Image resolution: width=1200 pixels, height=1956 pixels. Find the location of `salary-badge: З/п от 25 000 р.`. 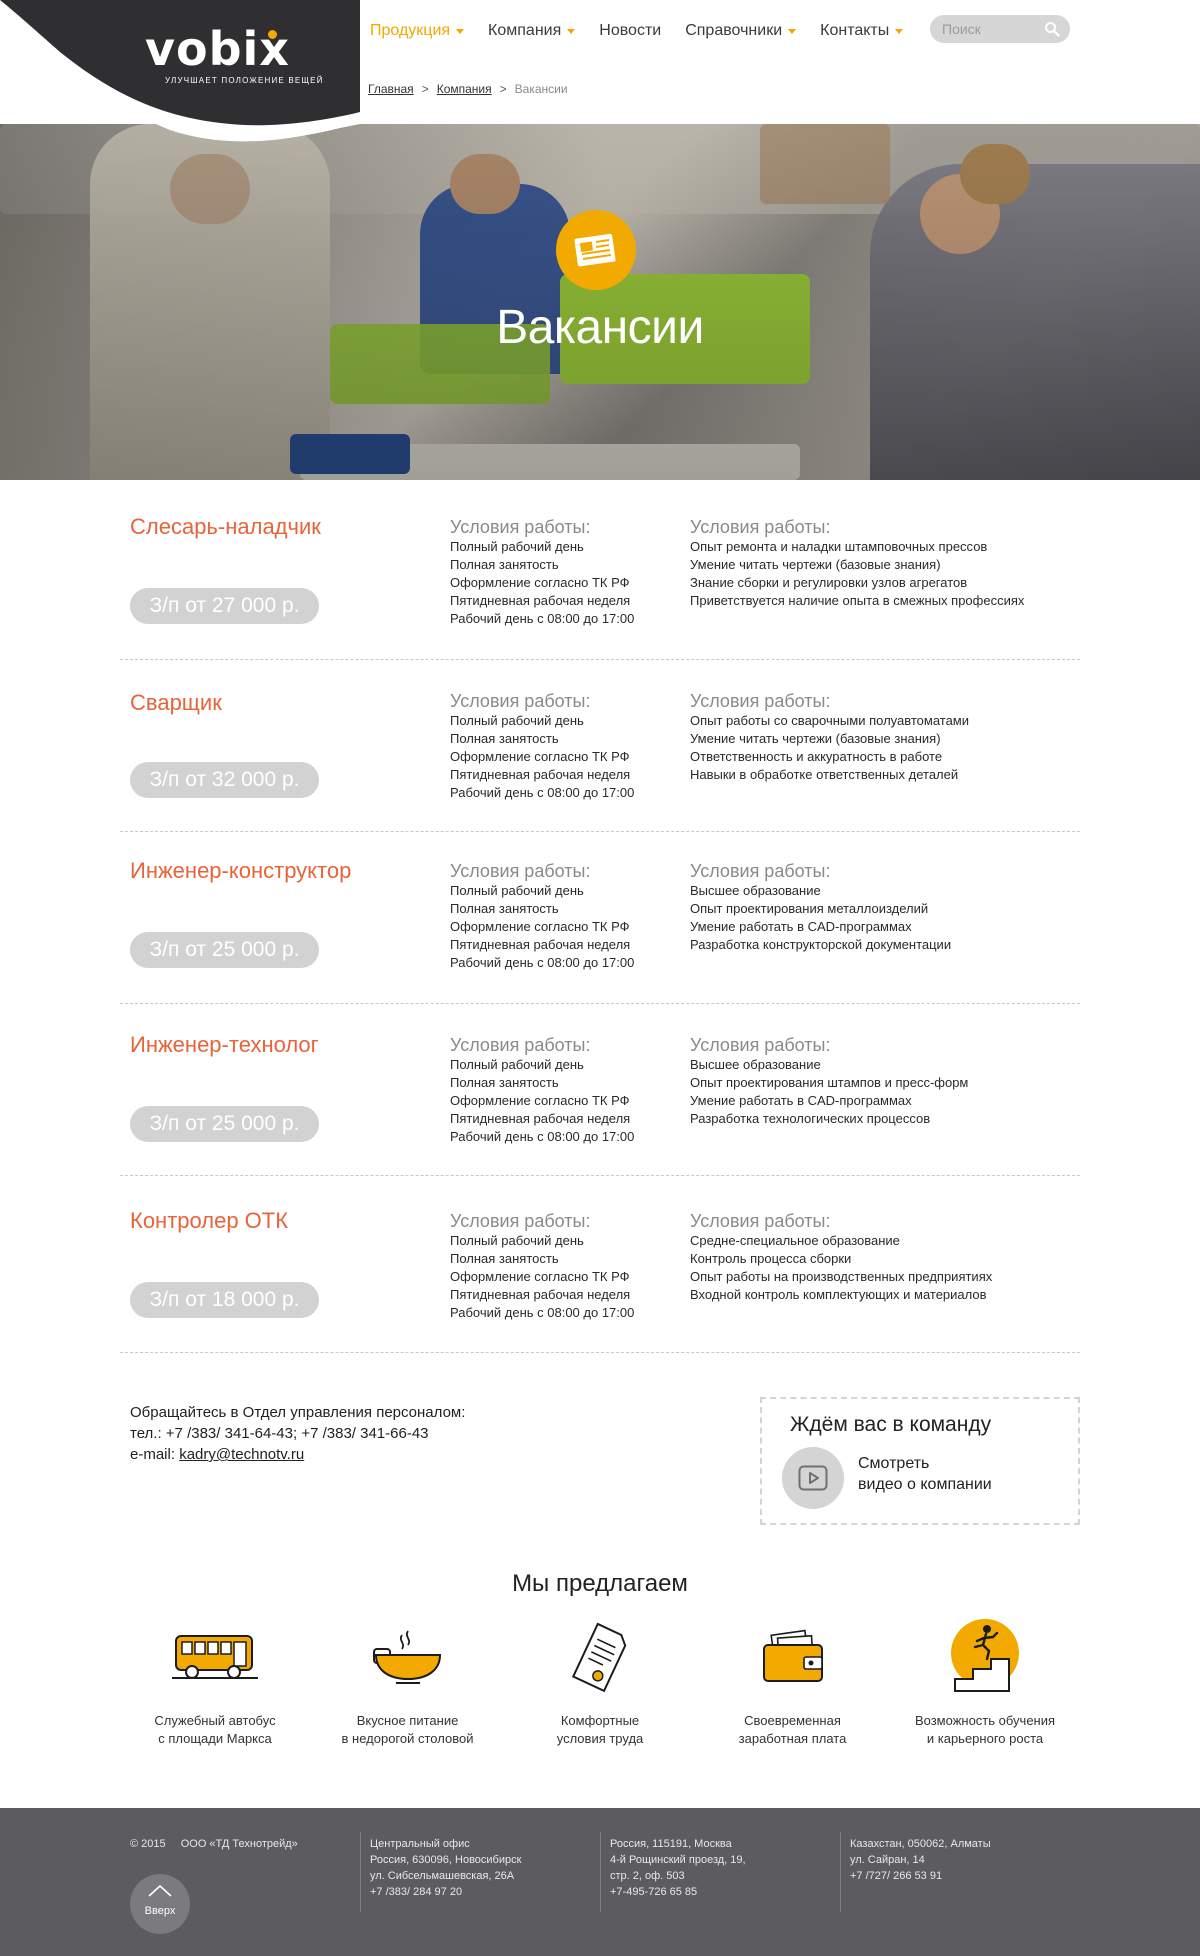

salary-badge: З/п от 25 000 р. is located at coordinates (224, 950).